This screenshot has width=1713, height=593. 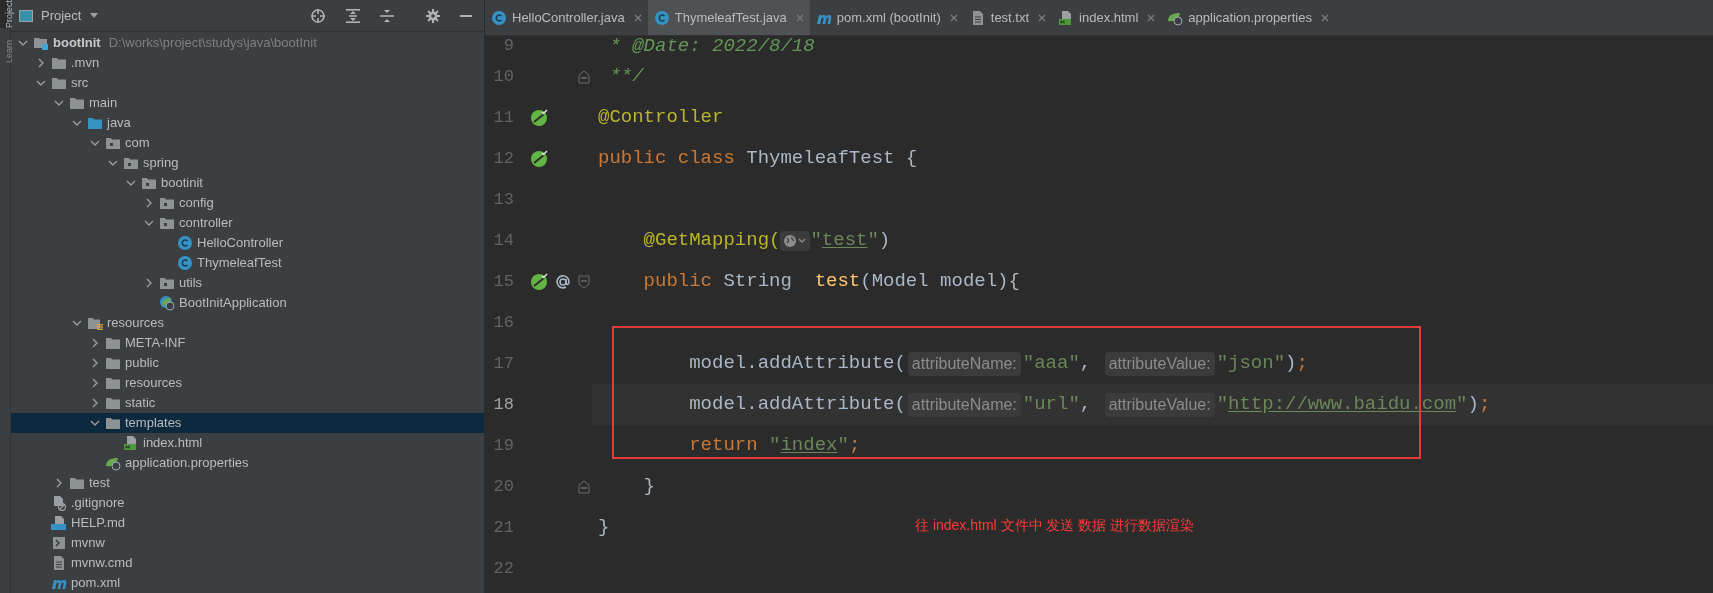 I want to click on expand-all-icon, so click(x=353, y=15).